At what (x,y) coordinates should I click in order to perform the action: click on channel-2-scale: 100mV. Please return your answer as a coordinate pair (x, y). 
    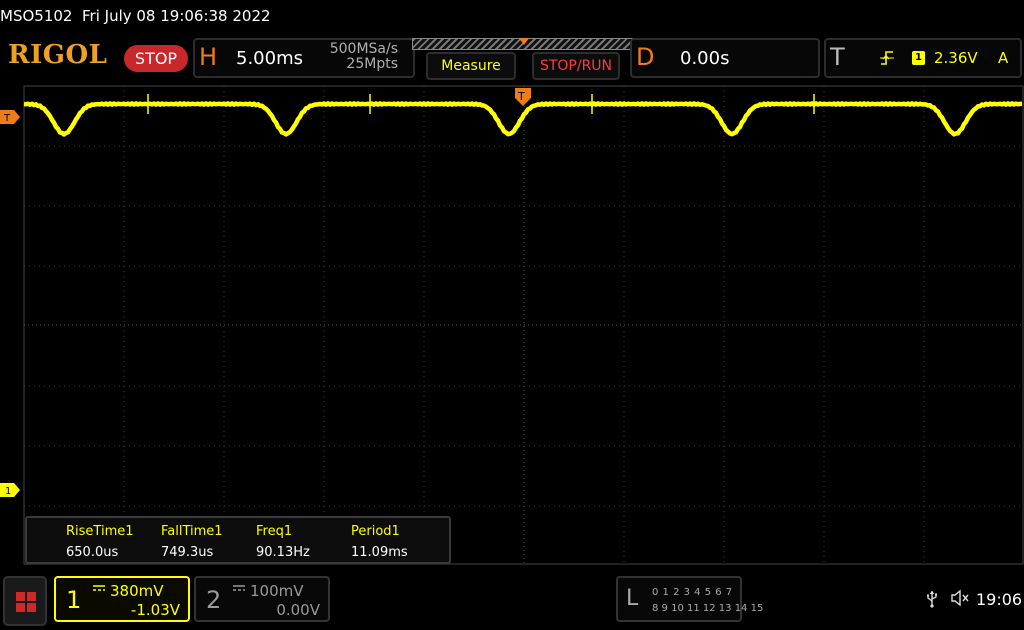
    Looking at the image, I should click on (277, 591).